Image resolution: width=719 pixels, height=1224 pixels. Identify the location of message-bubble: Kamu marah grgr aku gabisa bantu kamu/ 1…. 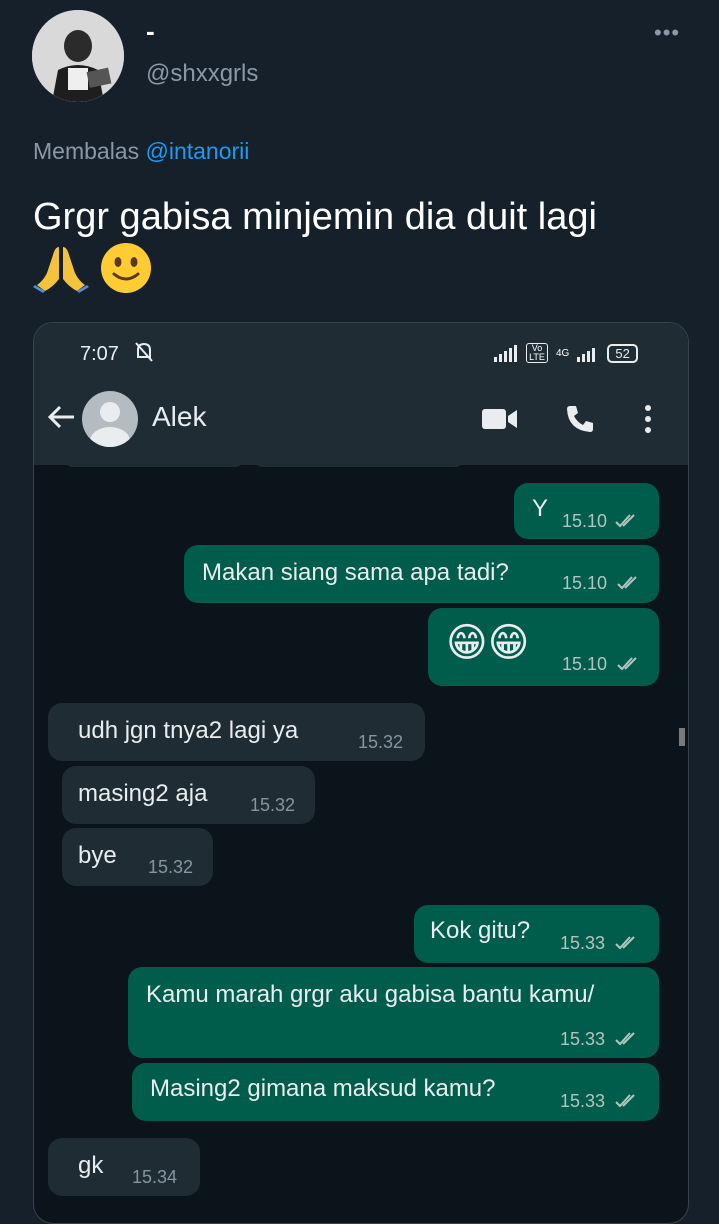
(393, 1012).